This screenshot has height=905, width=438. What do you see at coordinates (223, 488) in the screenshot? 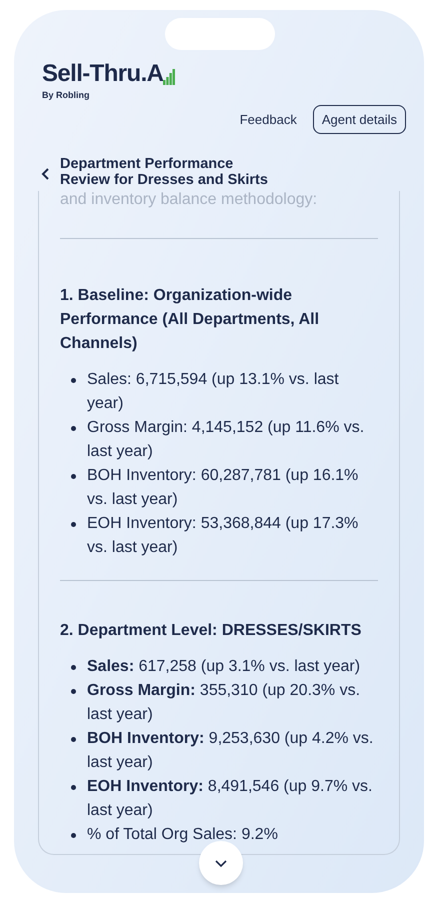
I see `metric-text: BOH Inventory: 60,287,781 (up 16.1% vs. last year)` at bounding box center [223, 488].